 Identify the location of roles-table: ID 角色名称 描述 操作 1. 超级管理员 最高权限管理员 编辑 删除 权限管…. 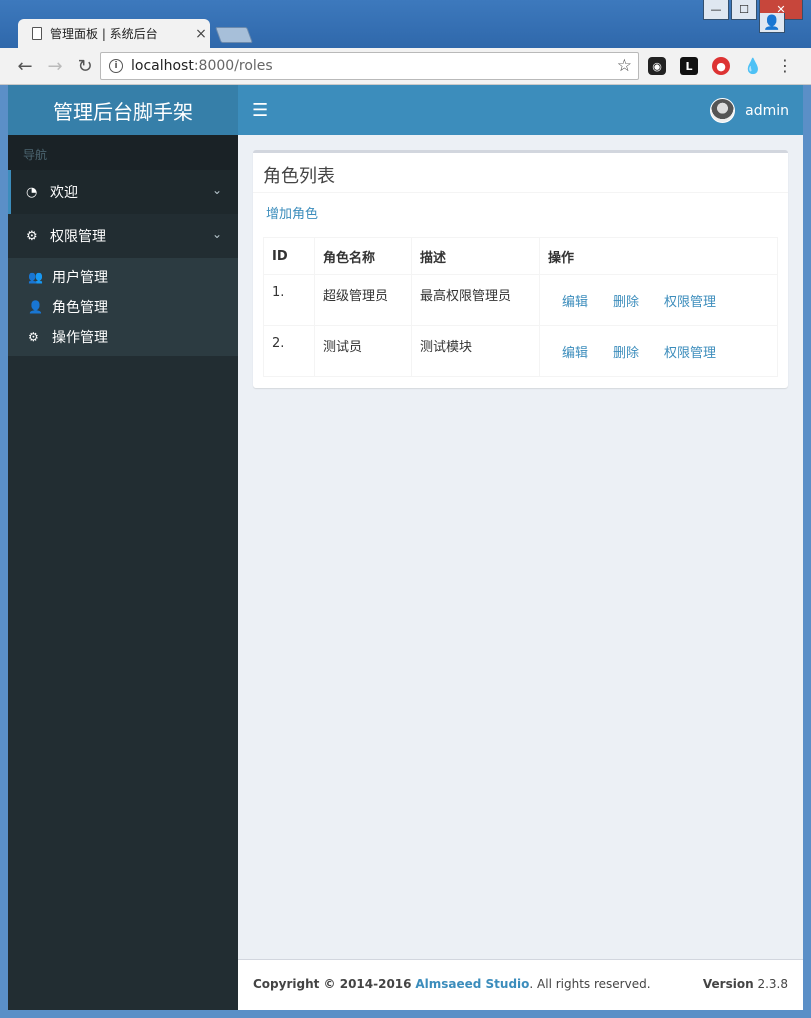
(520, 307).